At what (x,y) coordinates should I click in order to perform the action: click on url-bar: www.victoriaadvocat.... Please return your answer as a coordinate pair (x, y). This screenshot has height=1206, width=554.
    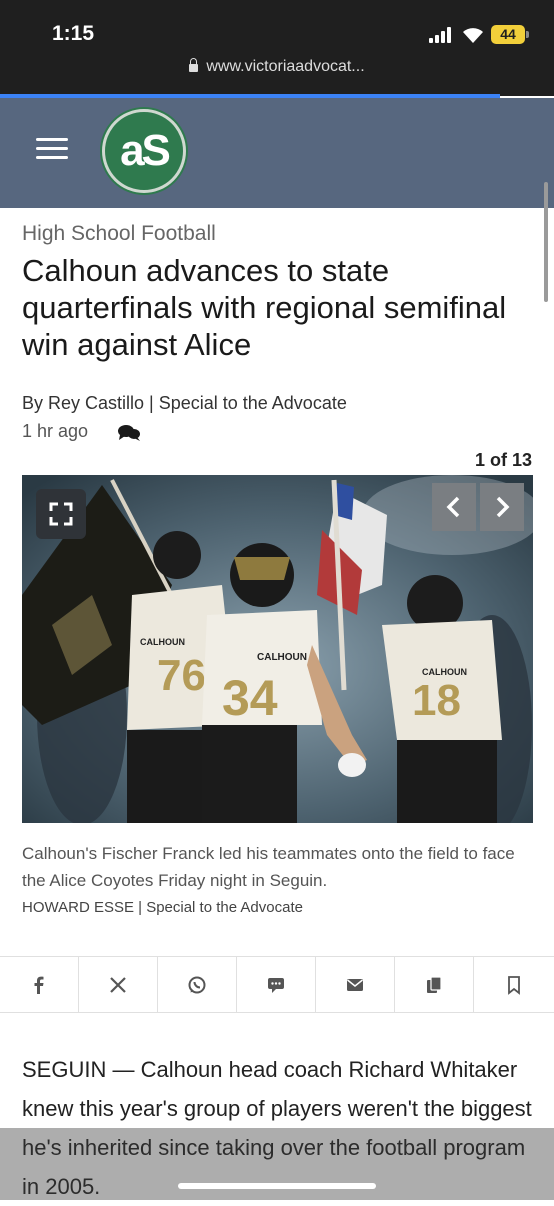
    Looking at the image, I should click on (277, 67).